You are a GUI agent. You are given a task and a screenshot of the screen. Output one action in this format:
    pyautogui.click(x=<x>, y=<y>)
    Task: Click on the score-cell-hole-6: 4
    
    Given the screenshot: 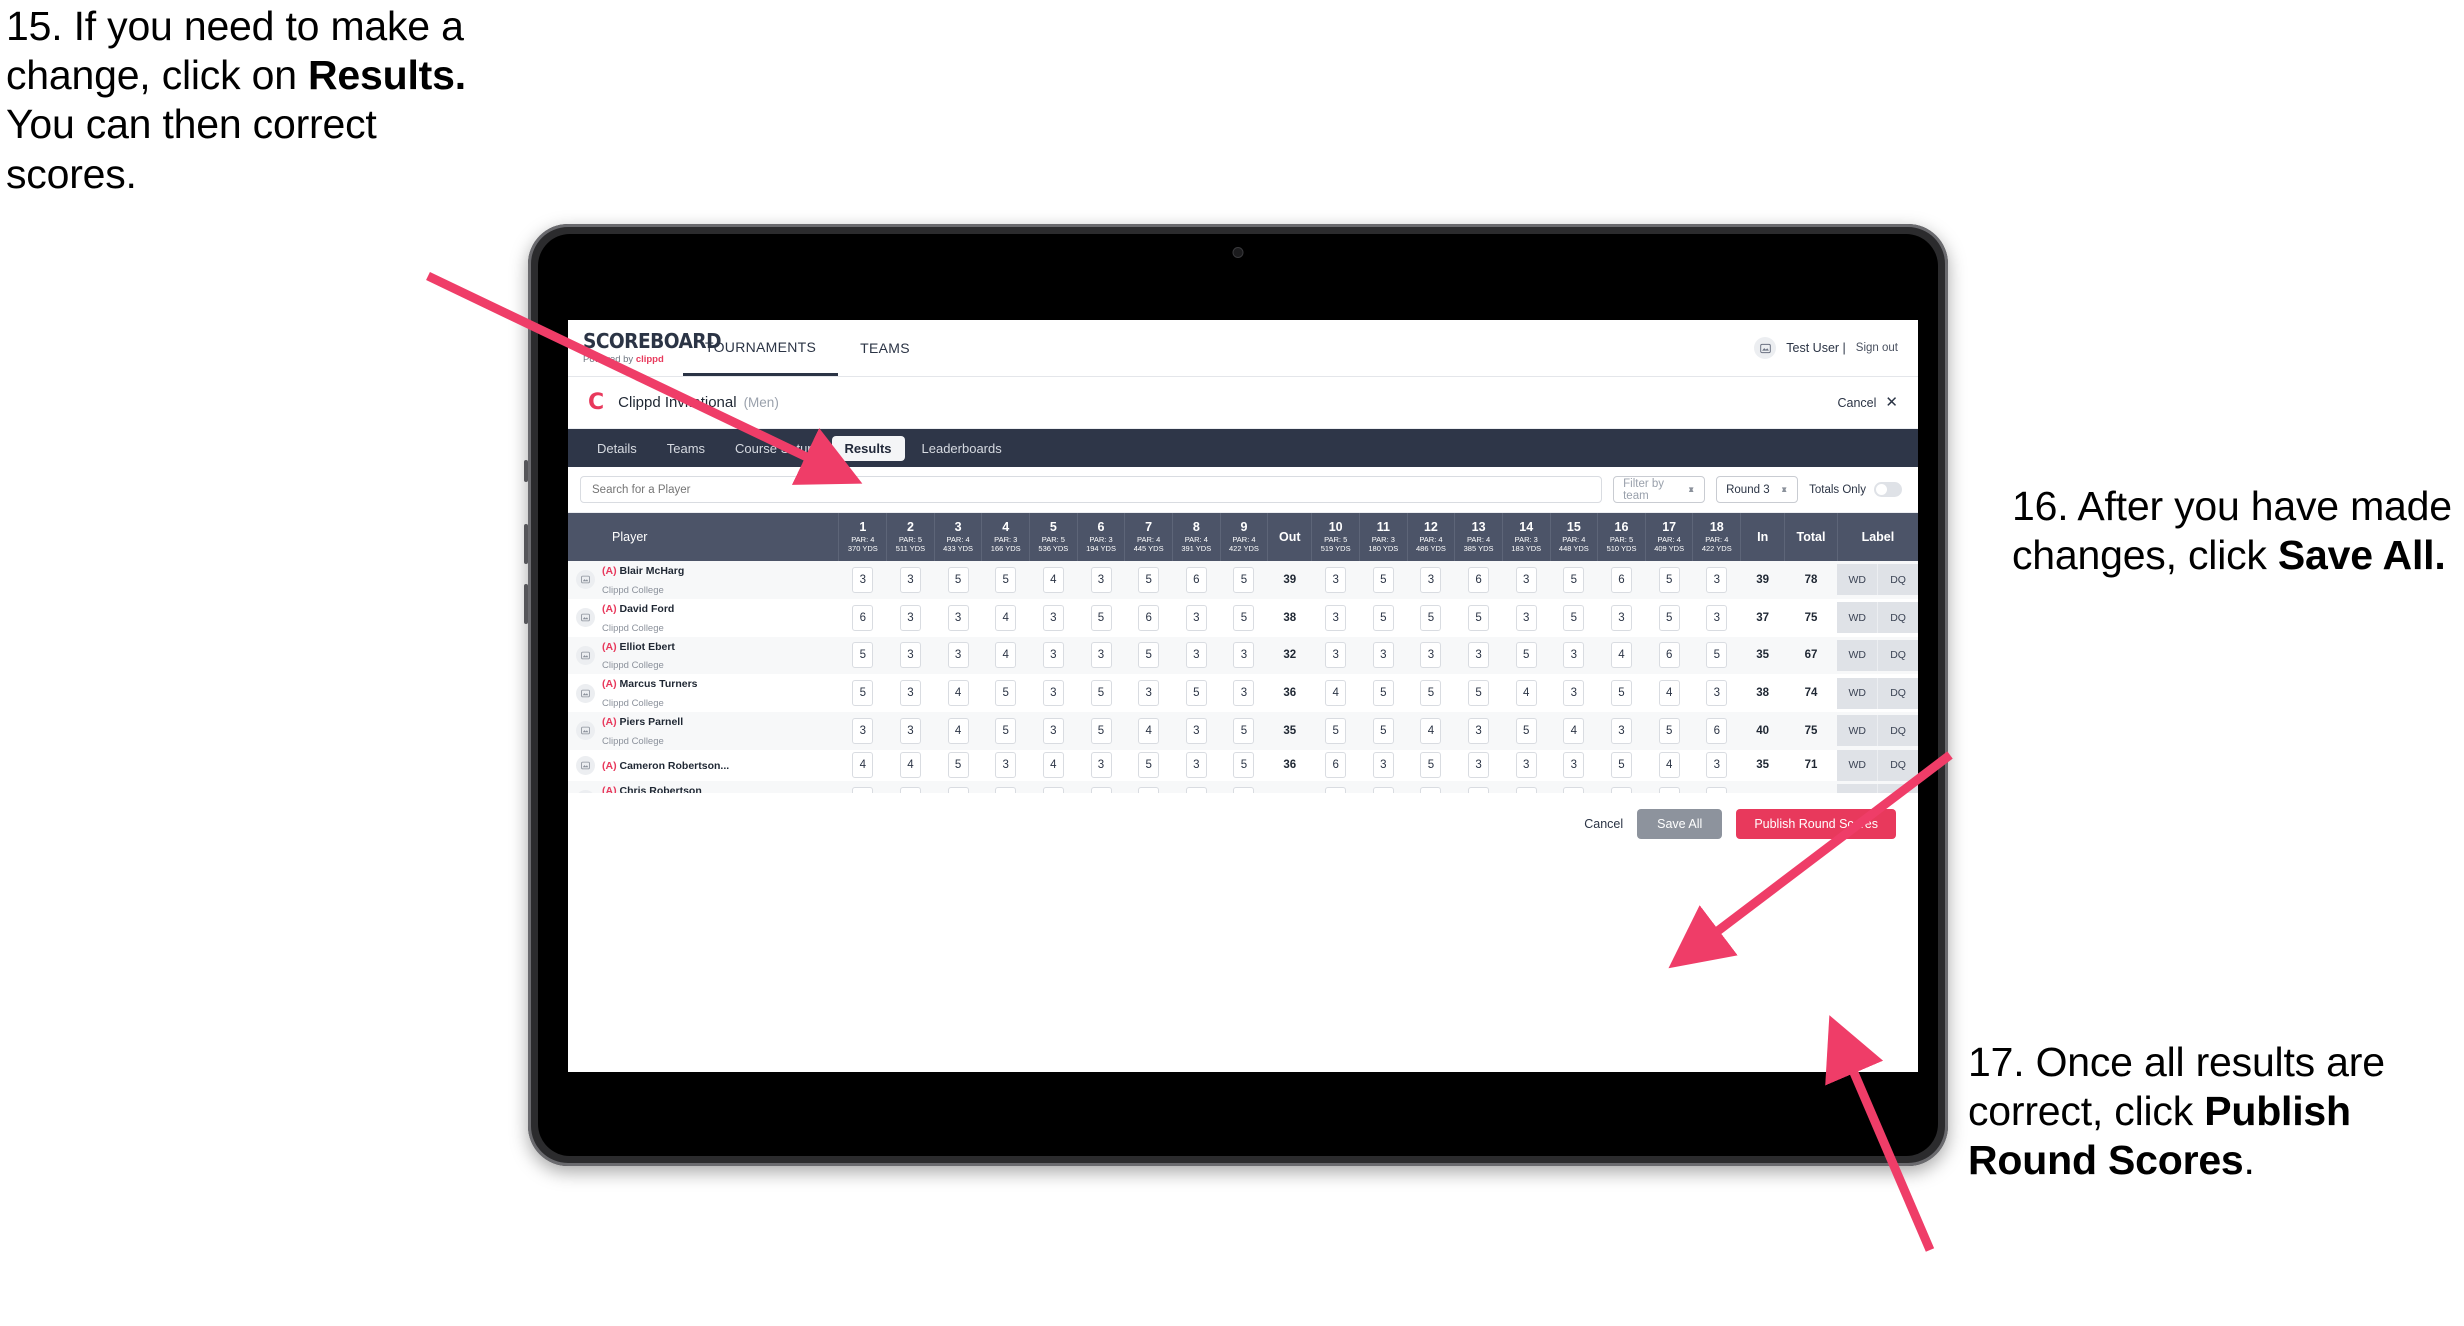 What is the action you would take?
    pyautogui.click(x=1101, y=787)
    